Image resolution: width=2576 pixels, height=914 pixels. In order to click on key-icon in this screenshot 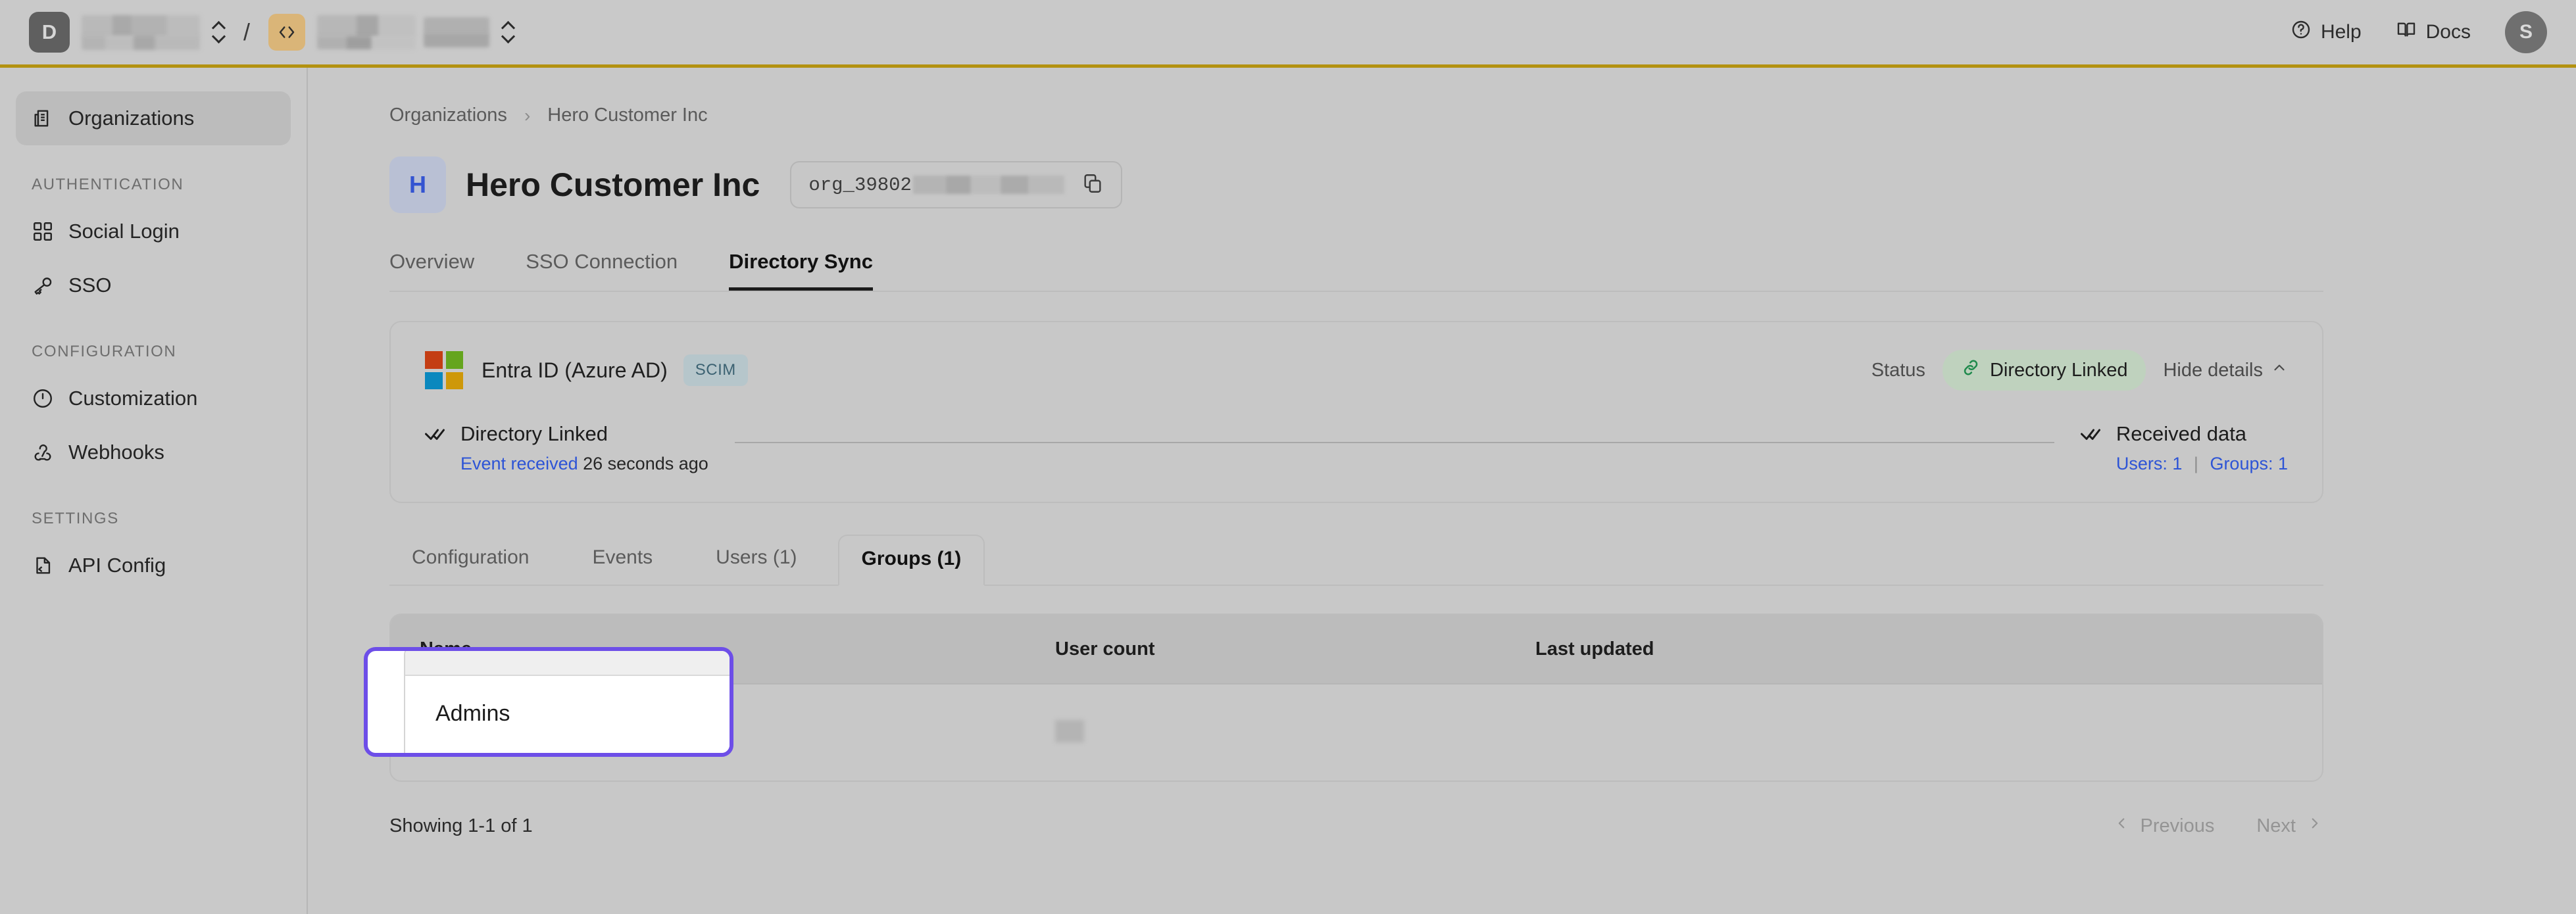, I will do `click(43, 285)`.